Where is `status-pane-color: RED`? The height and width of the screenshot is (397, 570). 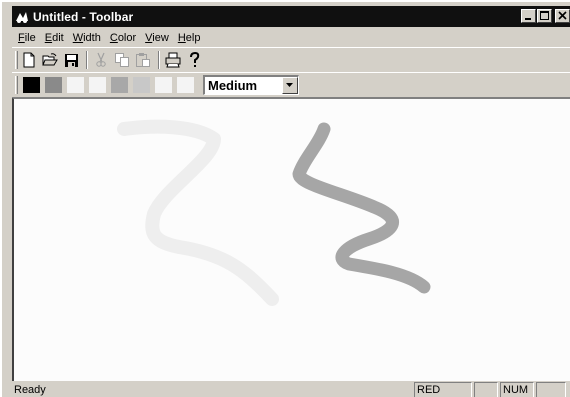 status-pane-color: RED is located at coordinates (443, 389).